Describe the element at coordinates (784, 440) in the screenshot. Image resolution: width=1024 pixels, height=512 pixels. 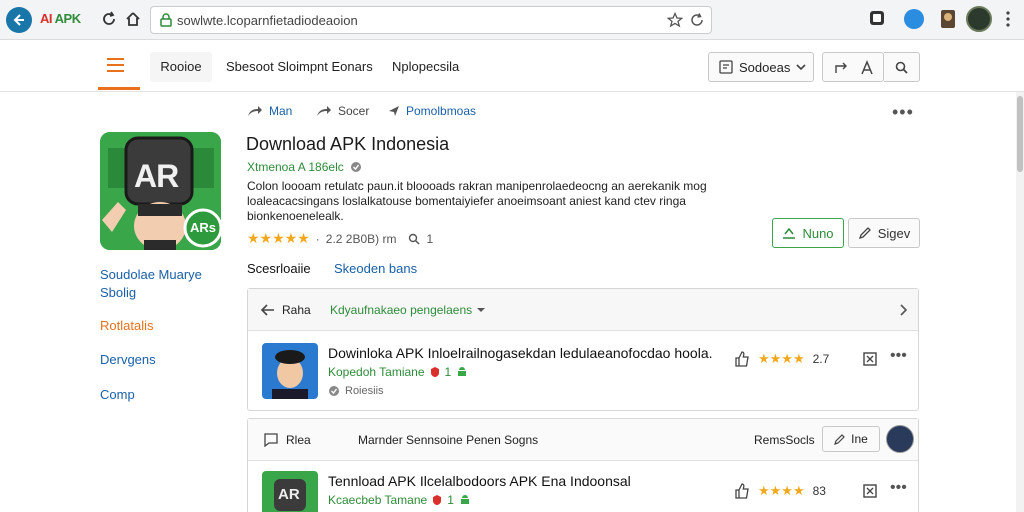
I see `card2-head-right: RemsSocls` at that location.